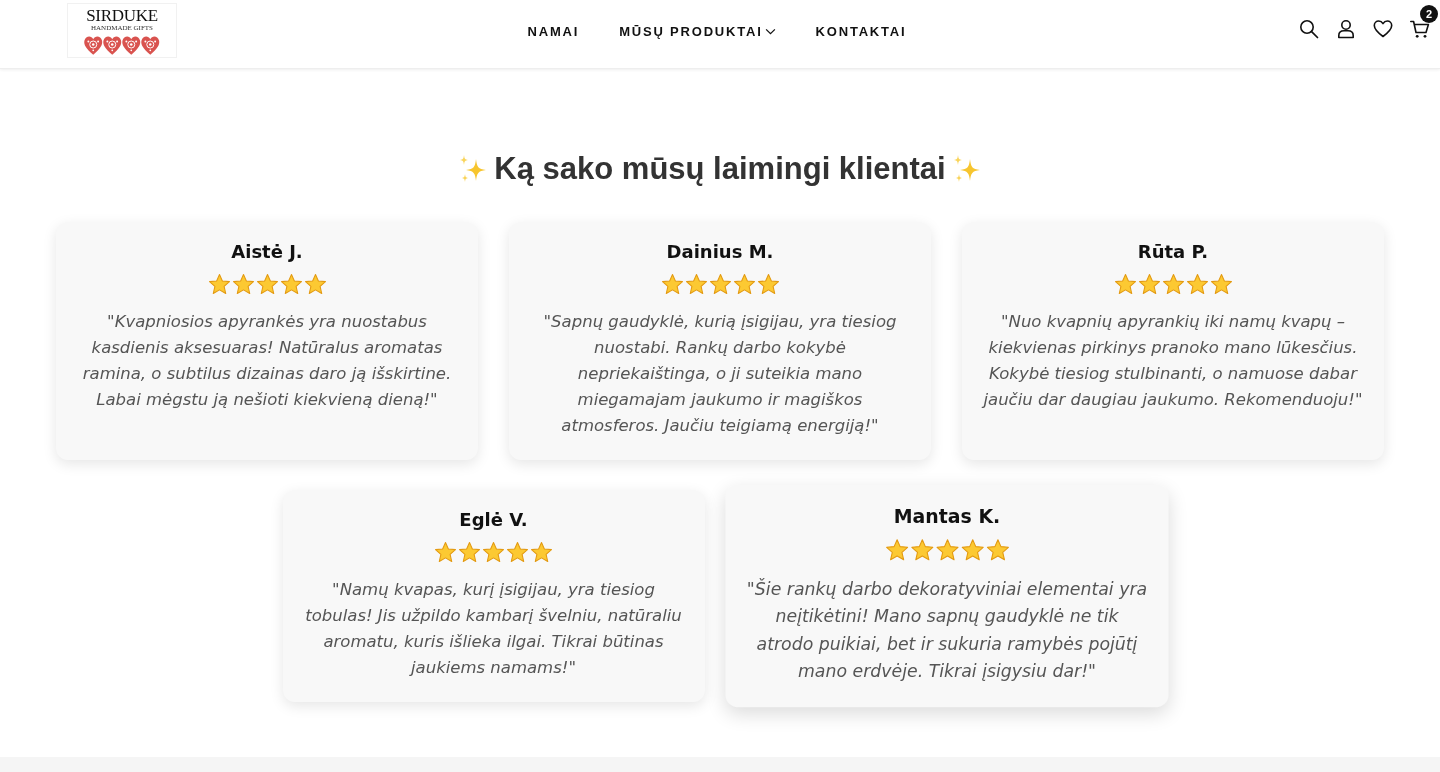 The height and width of the screenshot is (772, 1440). What do you see at coordinates (946, 516) in the screenshot?
I see `reviewer-name: Mantas K.` at bounding box center [946, 516].